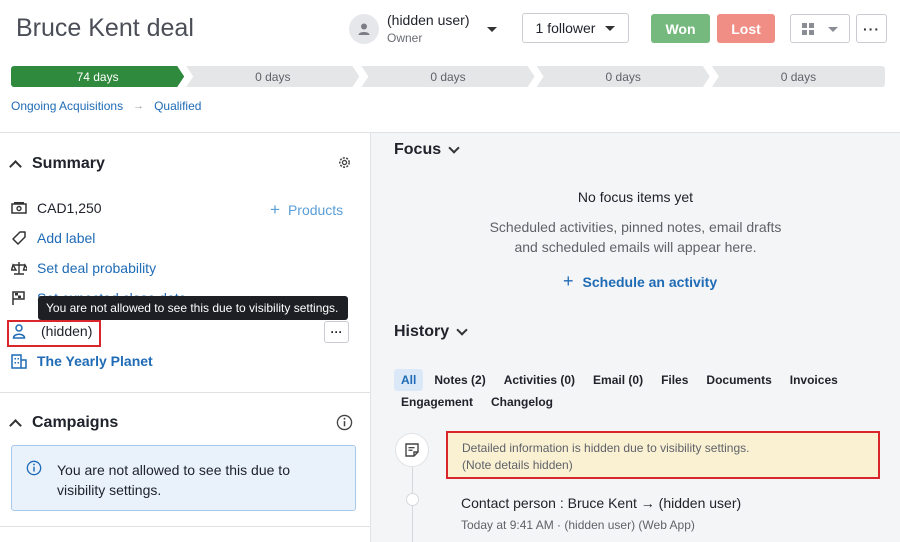  I want to click on tab-all: All, so click(409, 380).